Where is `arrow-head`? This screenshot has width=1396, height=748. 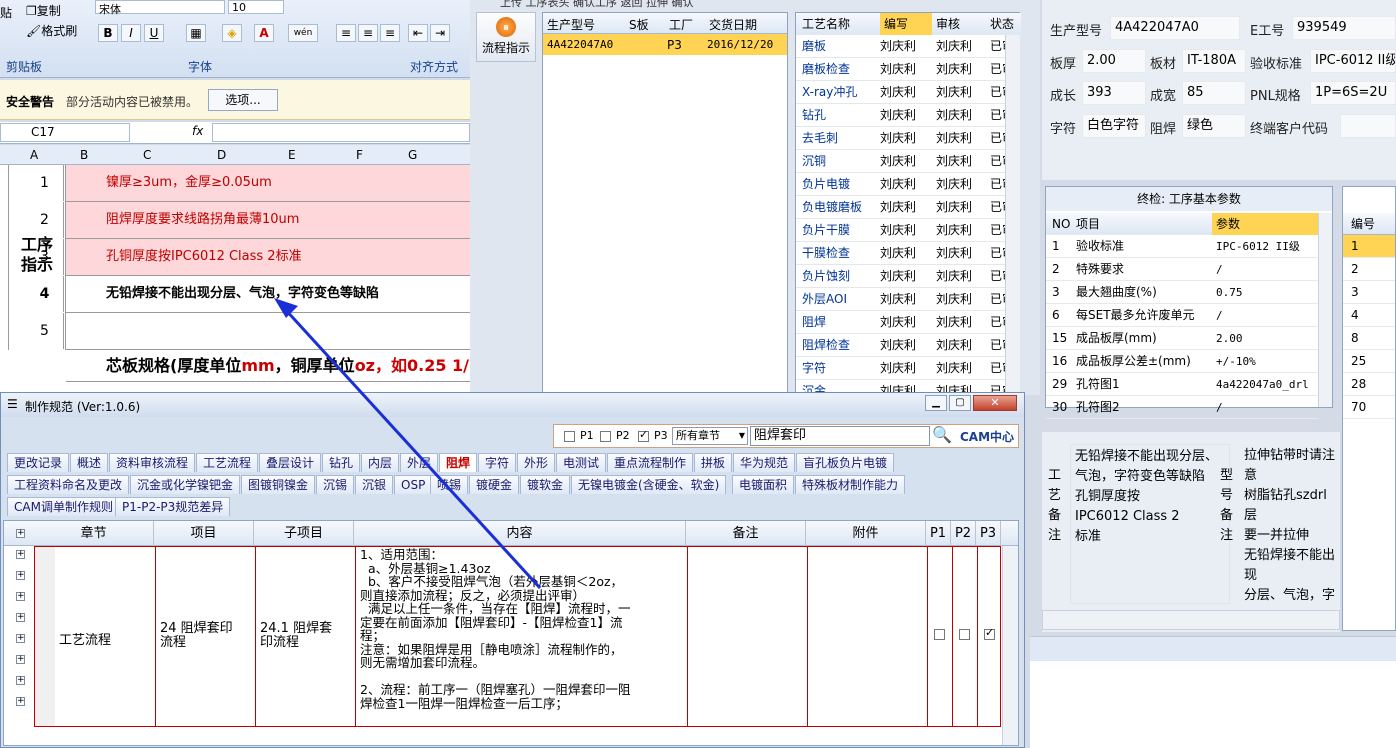
arrow-head is located at coordinates (286, 308).